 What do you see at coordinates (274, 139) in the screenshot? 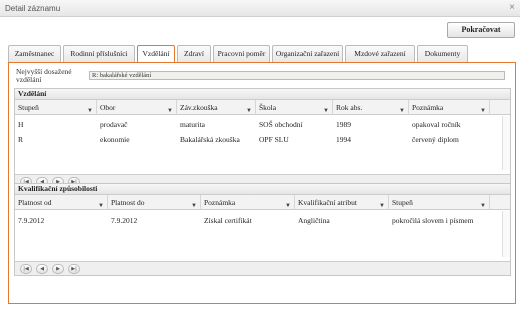
I see `cell: OPF SLU` at bounding box center [274, 139].